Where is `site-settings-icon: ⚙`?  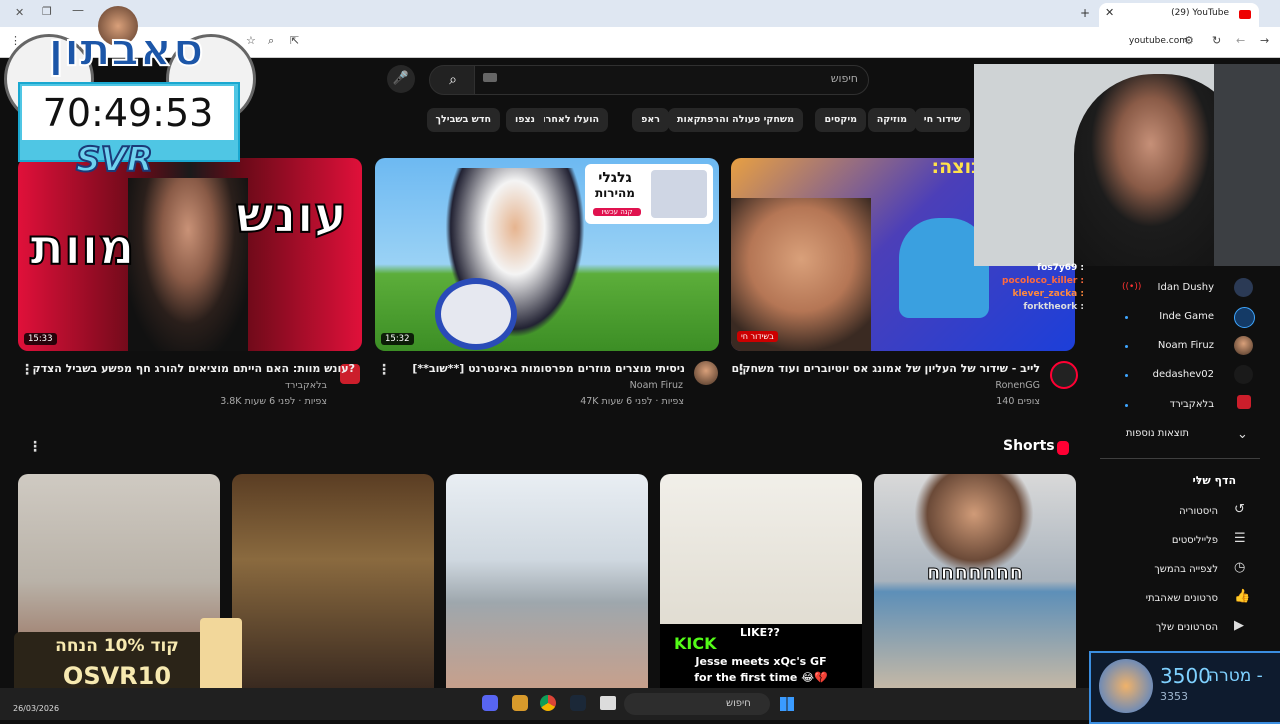
site-settings-icon: ⚙ is located at coordinates (1189, 40).